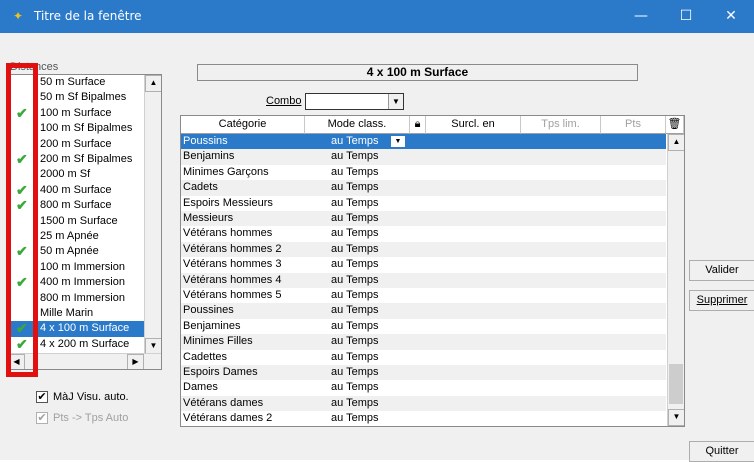  What do you see at coordinates (561, 125) in the screenshot?
I see `header-time-limit: Tps lim.` at bounding box center [561, 125].